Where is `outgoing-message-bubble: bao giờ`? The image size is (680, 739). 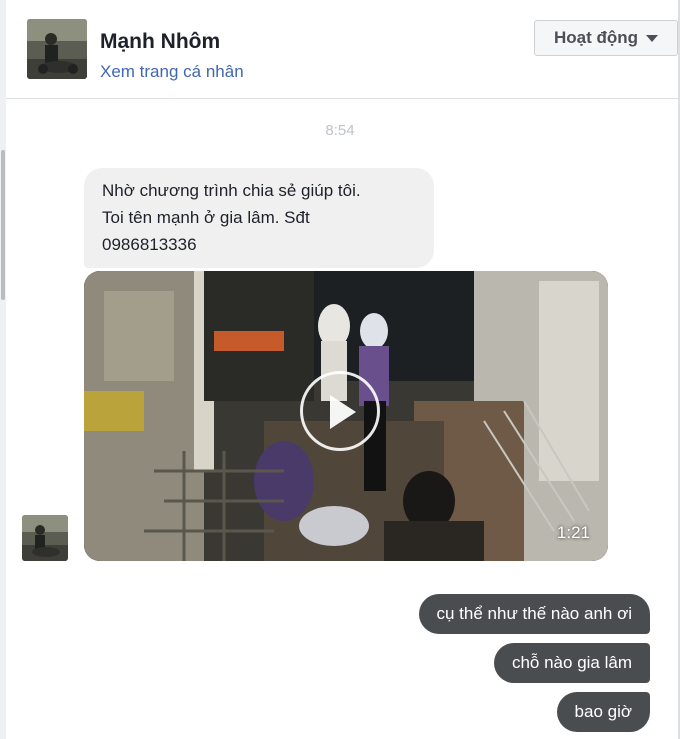
outgoing-message-bubble: bao giờ is located at coordinates (603, 712).